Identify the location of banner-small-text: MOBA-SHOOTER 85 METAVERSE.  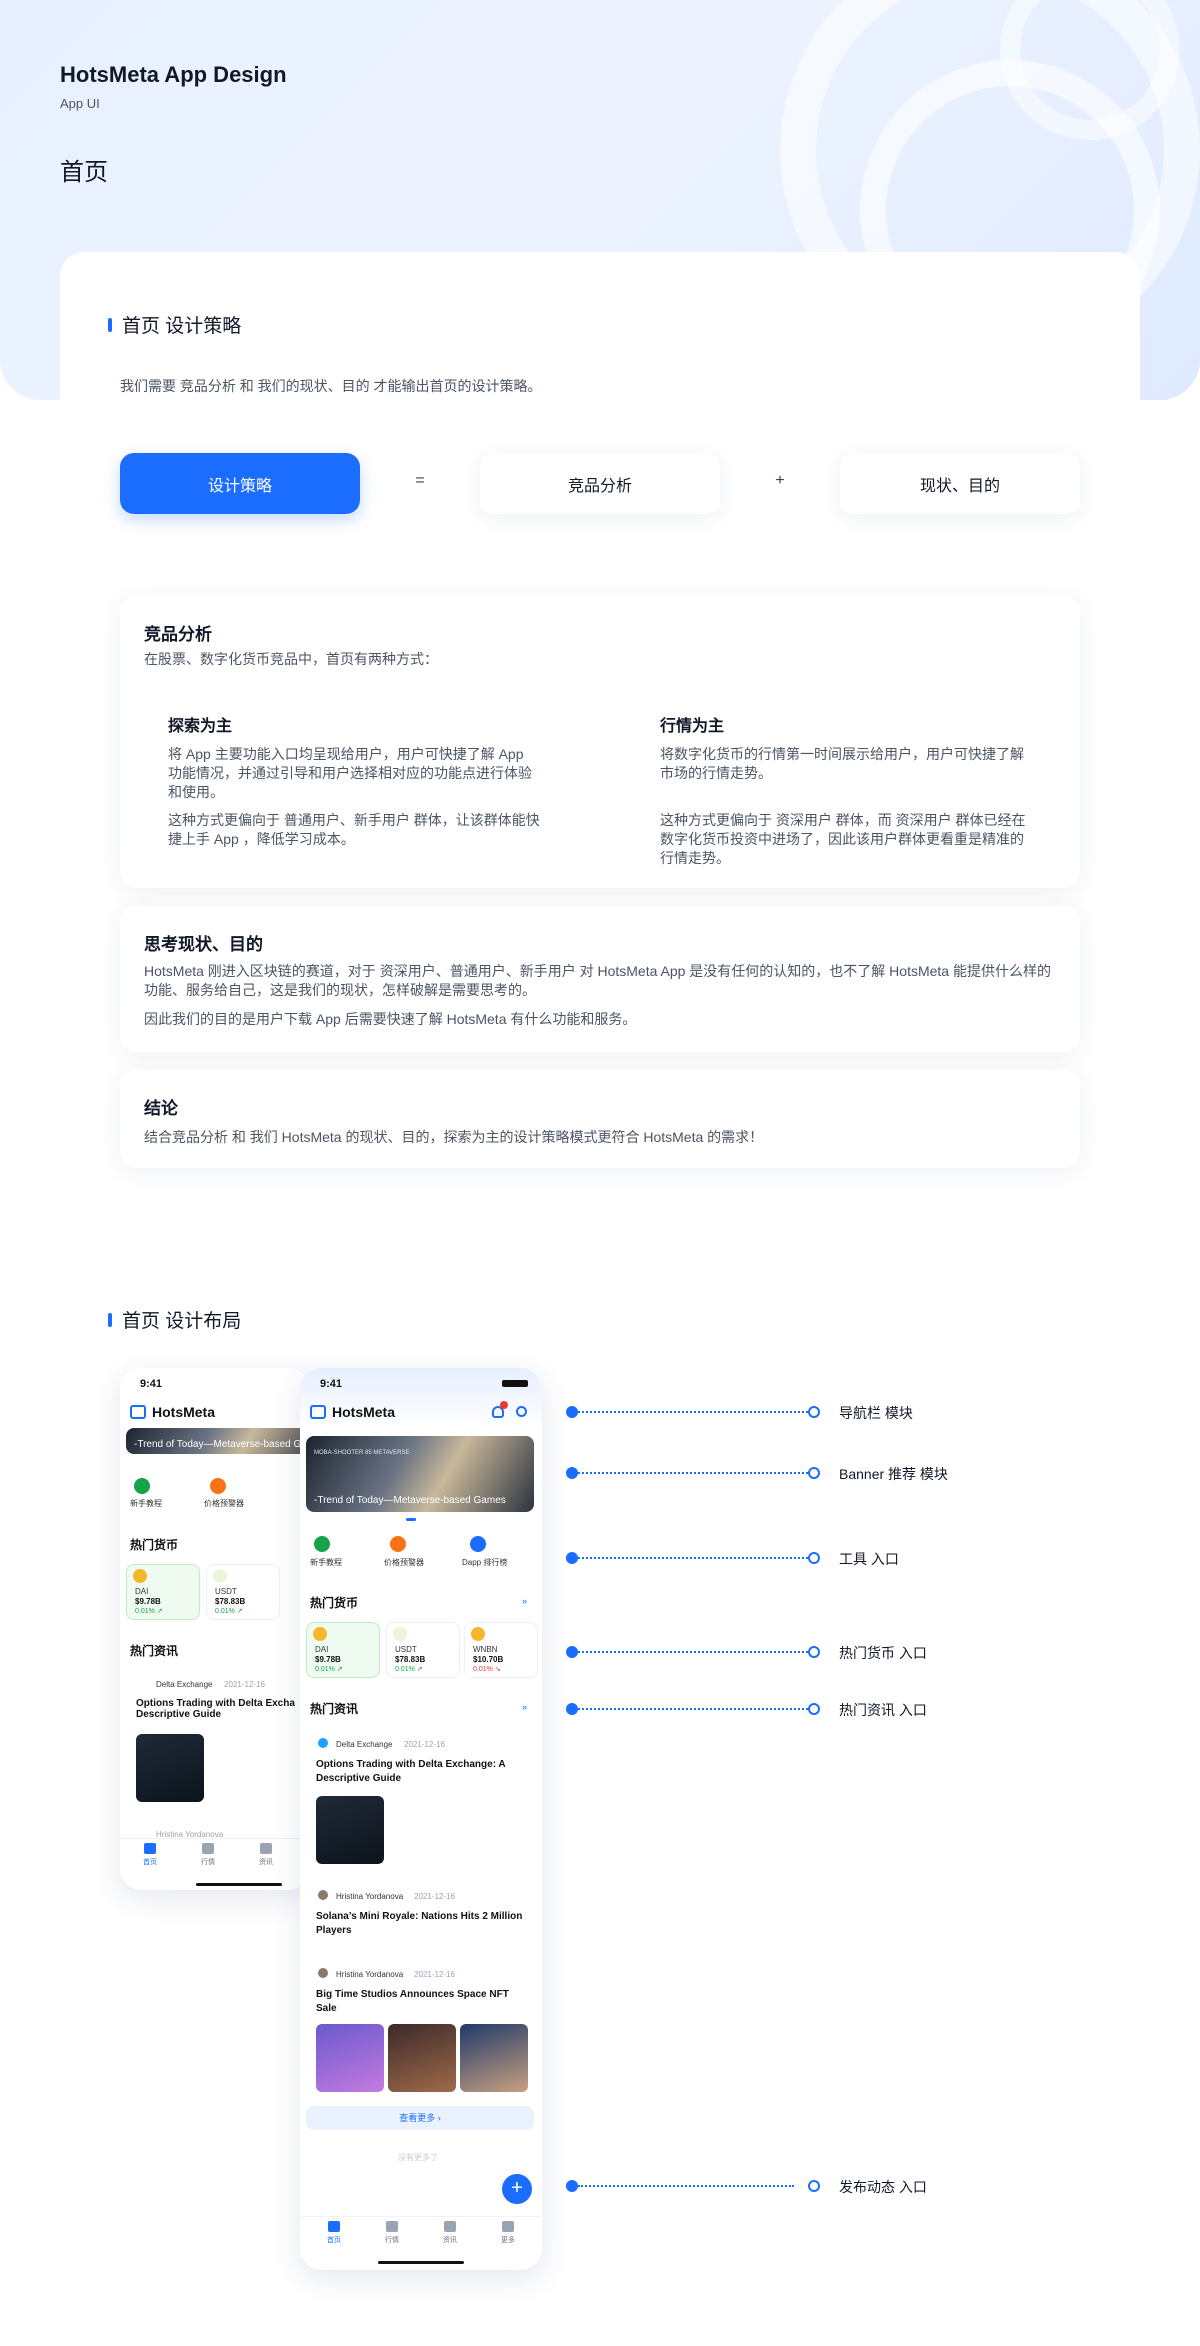
(362, 1453).